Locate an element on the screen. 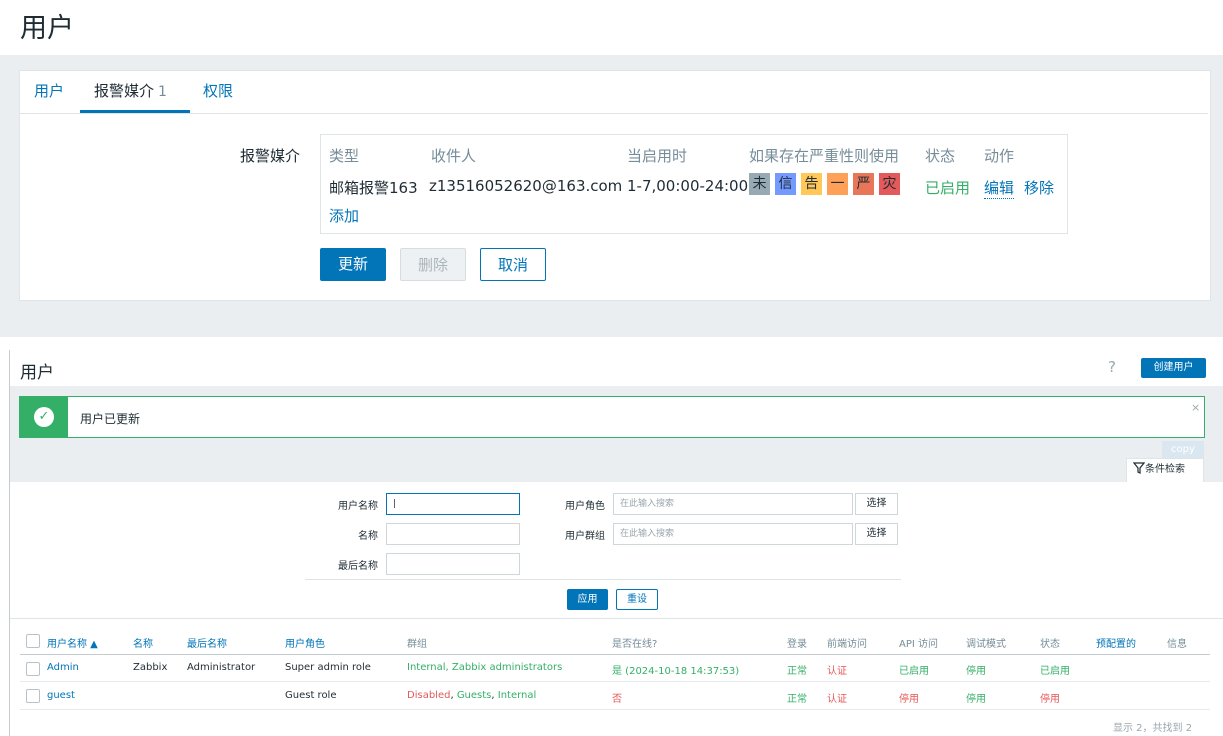 The image size is (1223, 736). severity-disaster: 灾 is located at coordinates (889, 184).